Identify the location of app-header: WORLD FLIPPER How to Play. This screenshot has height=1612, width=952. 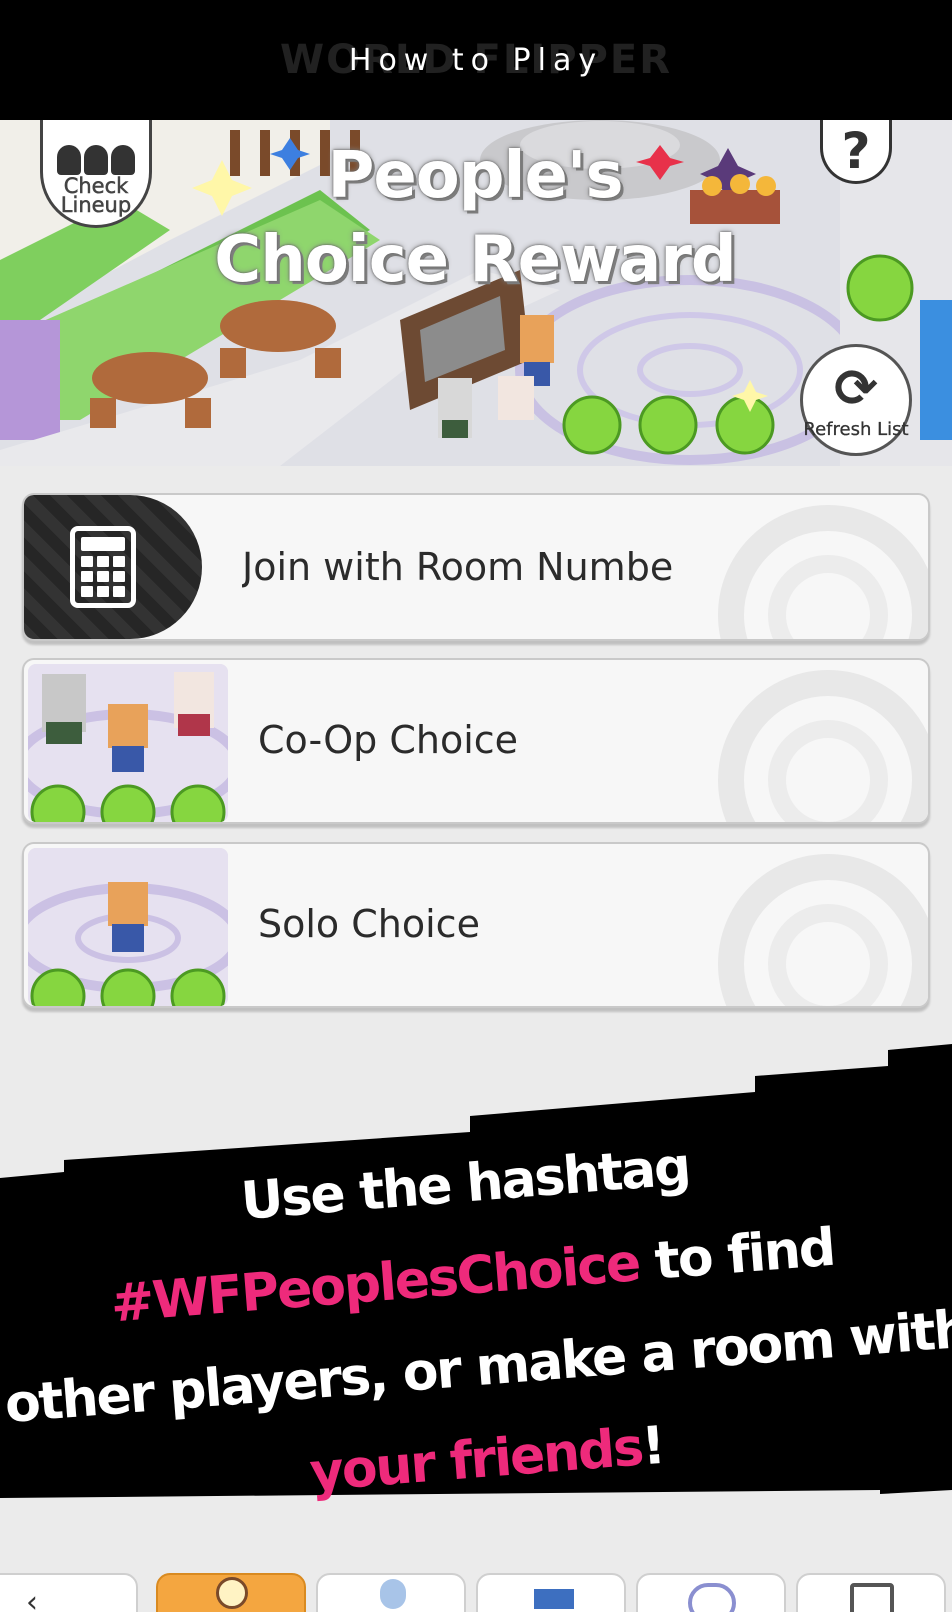
(476, 60).